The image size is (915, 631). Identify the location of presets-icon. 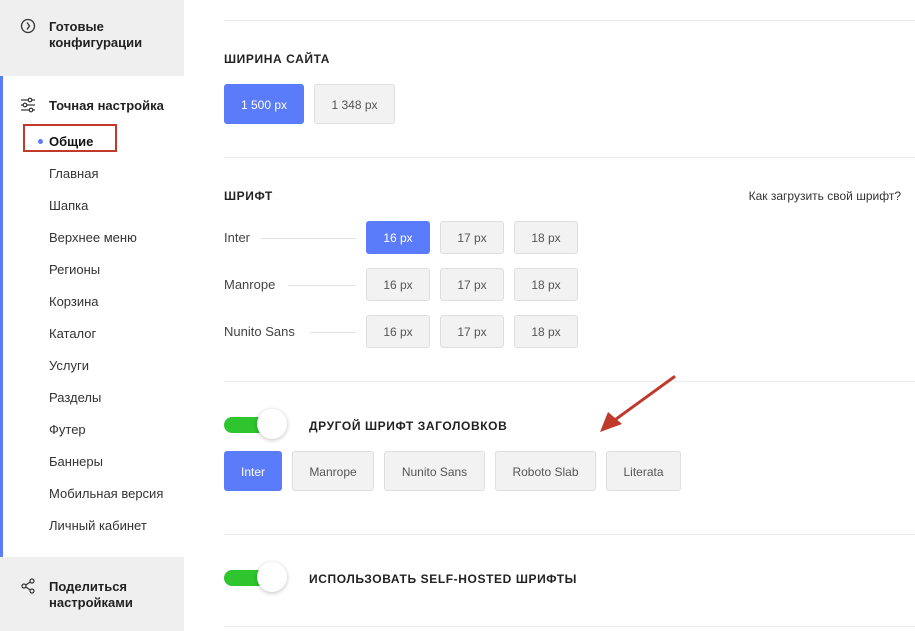
(28, 26).